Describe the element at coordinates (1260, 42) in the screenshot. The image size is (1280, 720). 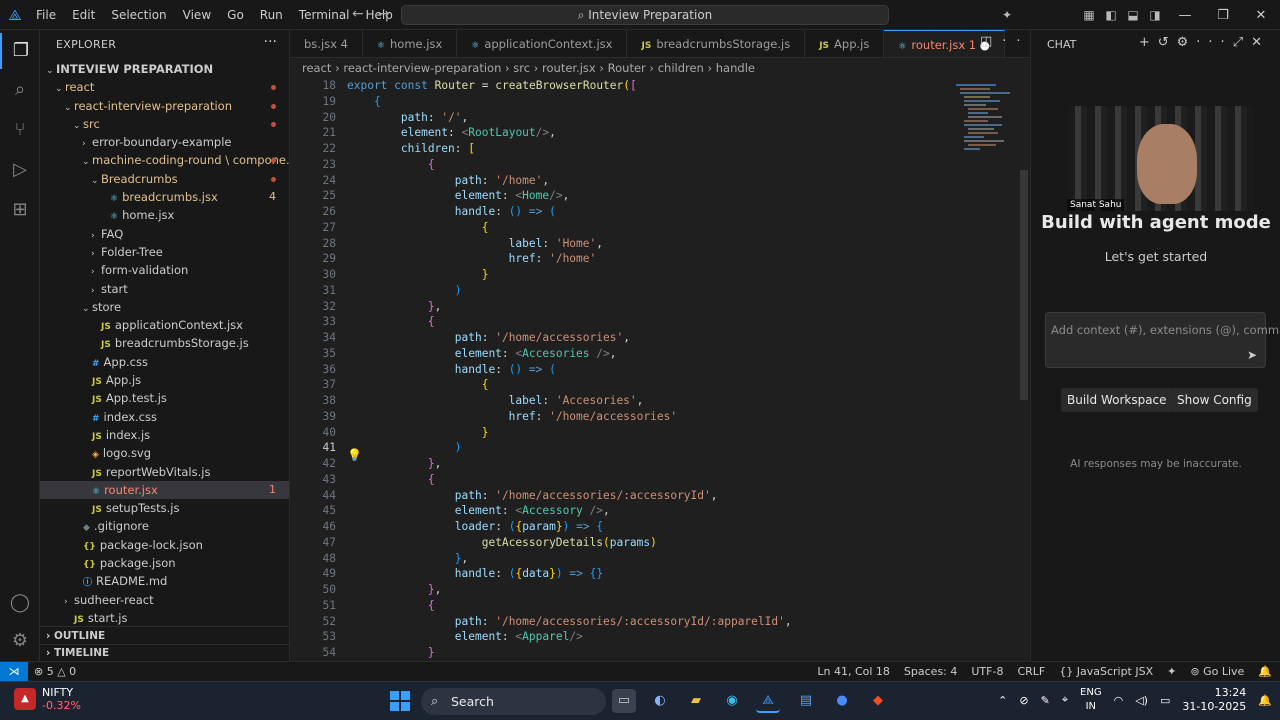
I see `close-chat-icon: ✕` at that location.